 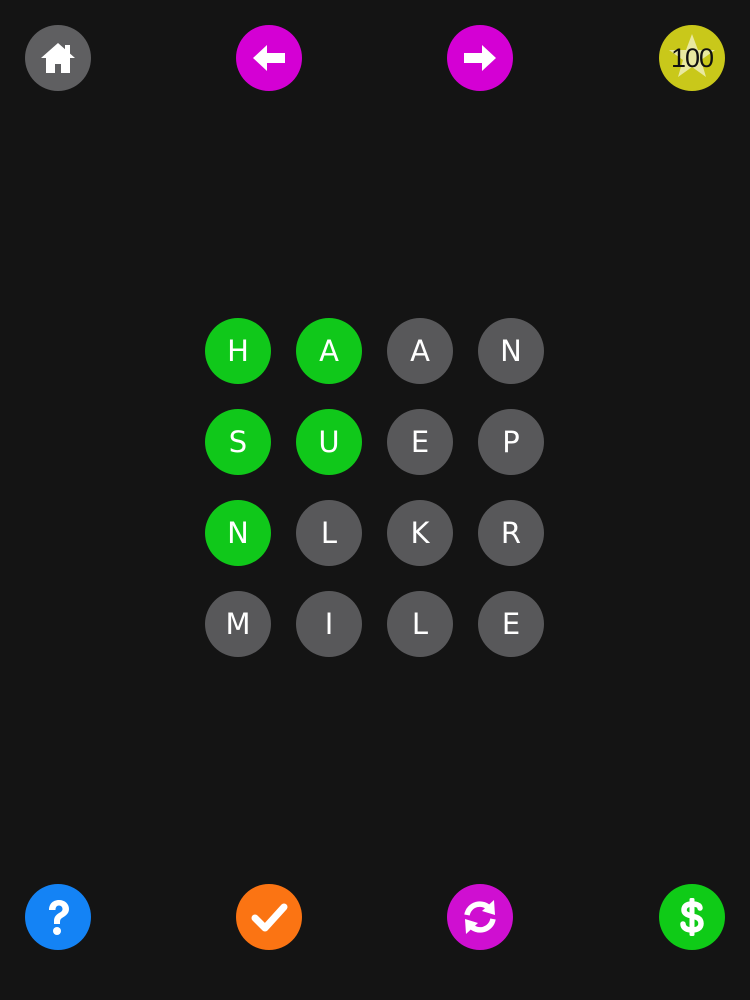 I want to click on letter-tile: I, so click(x=329, y=624).